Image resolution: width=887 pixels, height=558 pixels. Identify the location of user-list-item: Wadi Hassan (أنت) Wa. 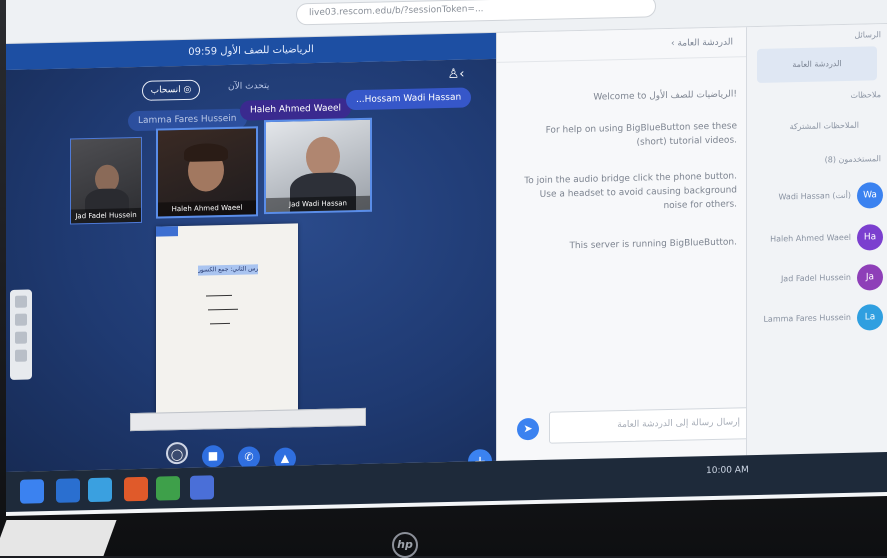
(819, 198).